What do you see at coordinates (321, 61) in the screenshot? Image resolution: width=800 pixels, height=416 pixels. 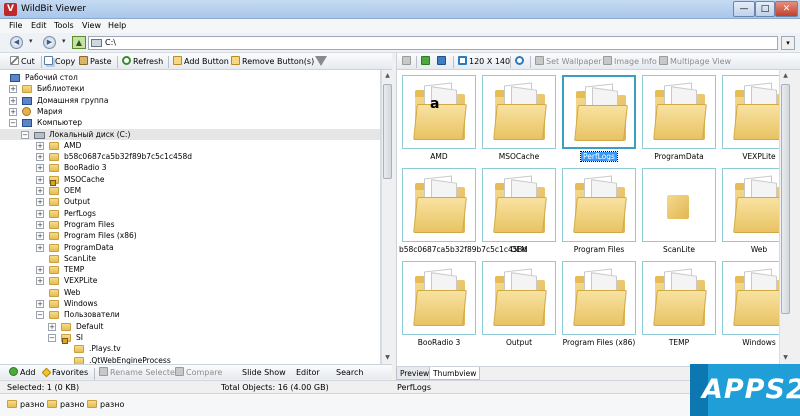 I see `filter-icon` at bounding box center [321, 61].